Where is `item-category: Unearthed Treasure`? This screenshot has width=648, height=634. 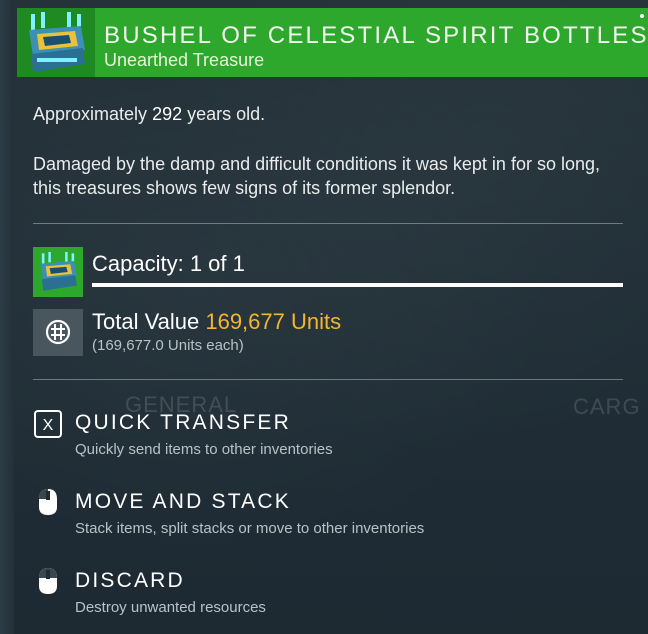 item-category: Unearthed Treasure is located at coordinates (184, 60).